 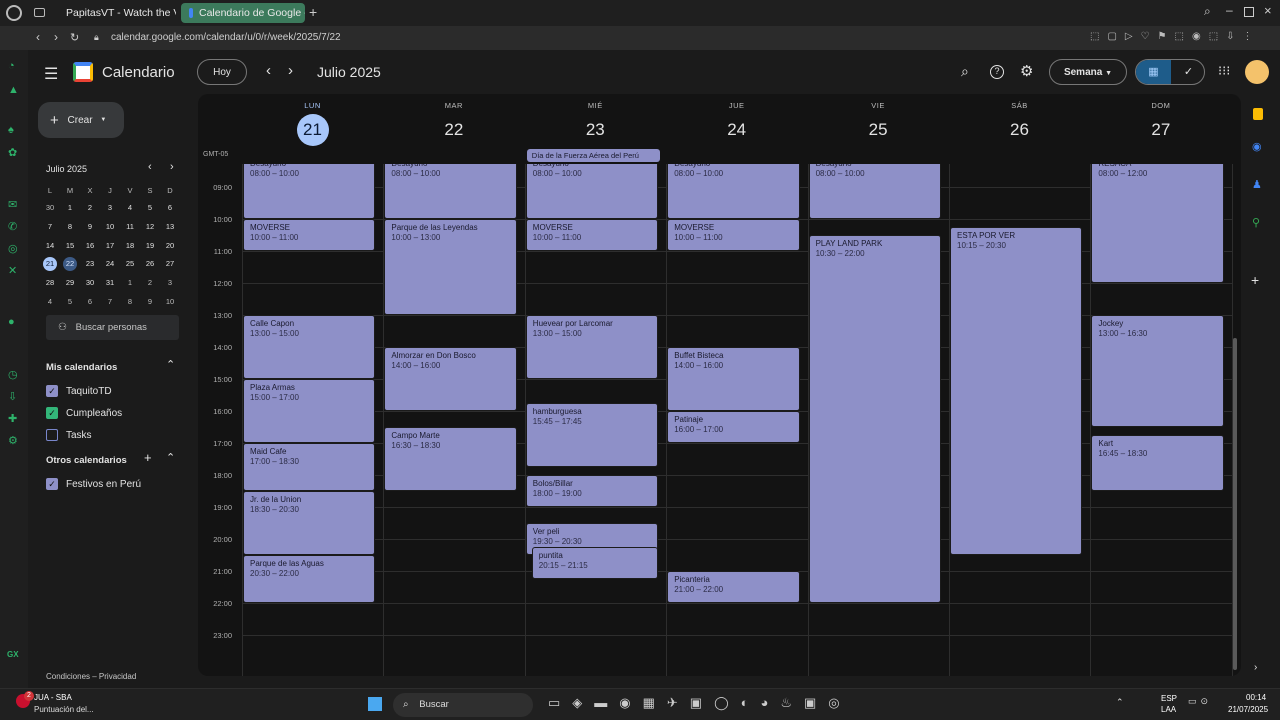 What do you see at coordinates (1257, 72) in the screenshot?
I see `avatar` at bounding box center [1257, 72].